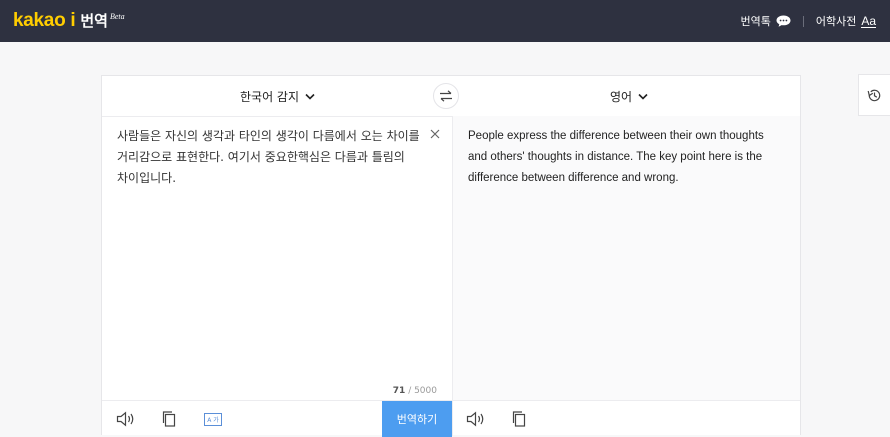  I want to click on bottom-toolbar: A 가 번역하기, so click(451, 418).